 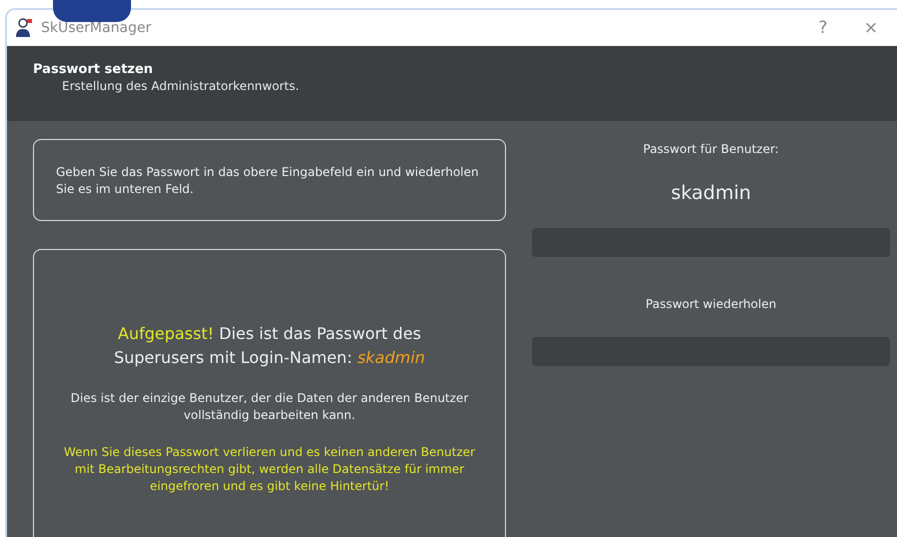 I want to click on warning-text: Aufgepasst! Dies ist das Passwort des Superusers mit Login-Namen: skadmin, so click(x=269, y=346).